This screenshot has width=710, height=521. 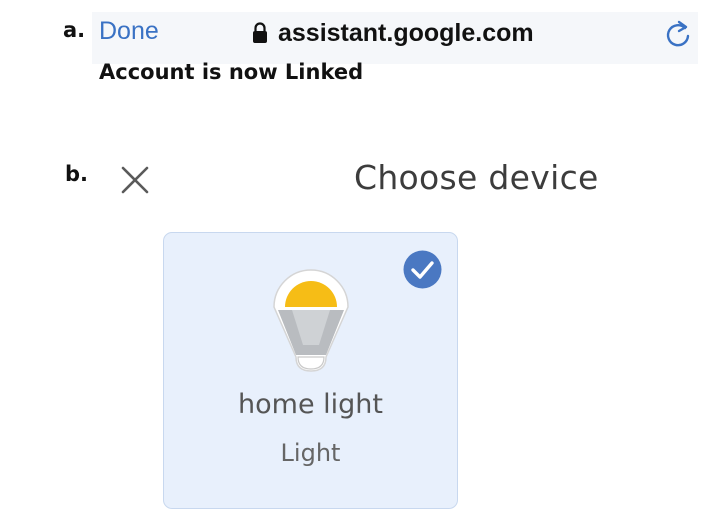 I want to click on light-bulb-icon, so click(x=311, y=320).